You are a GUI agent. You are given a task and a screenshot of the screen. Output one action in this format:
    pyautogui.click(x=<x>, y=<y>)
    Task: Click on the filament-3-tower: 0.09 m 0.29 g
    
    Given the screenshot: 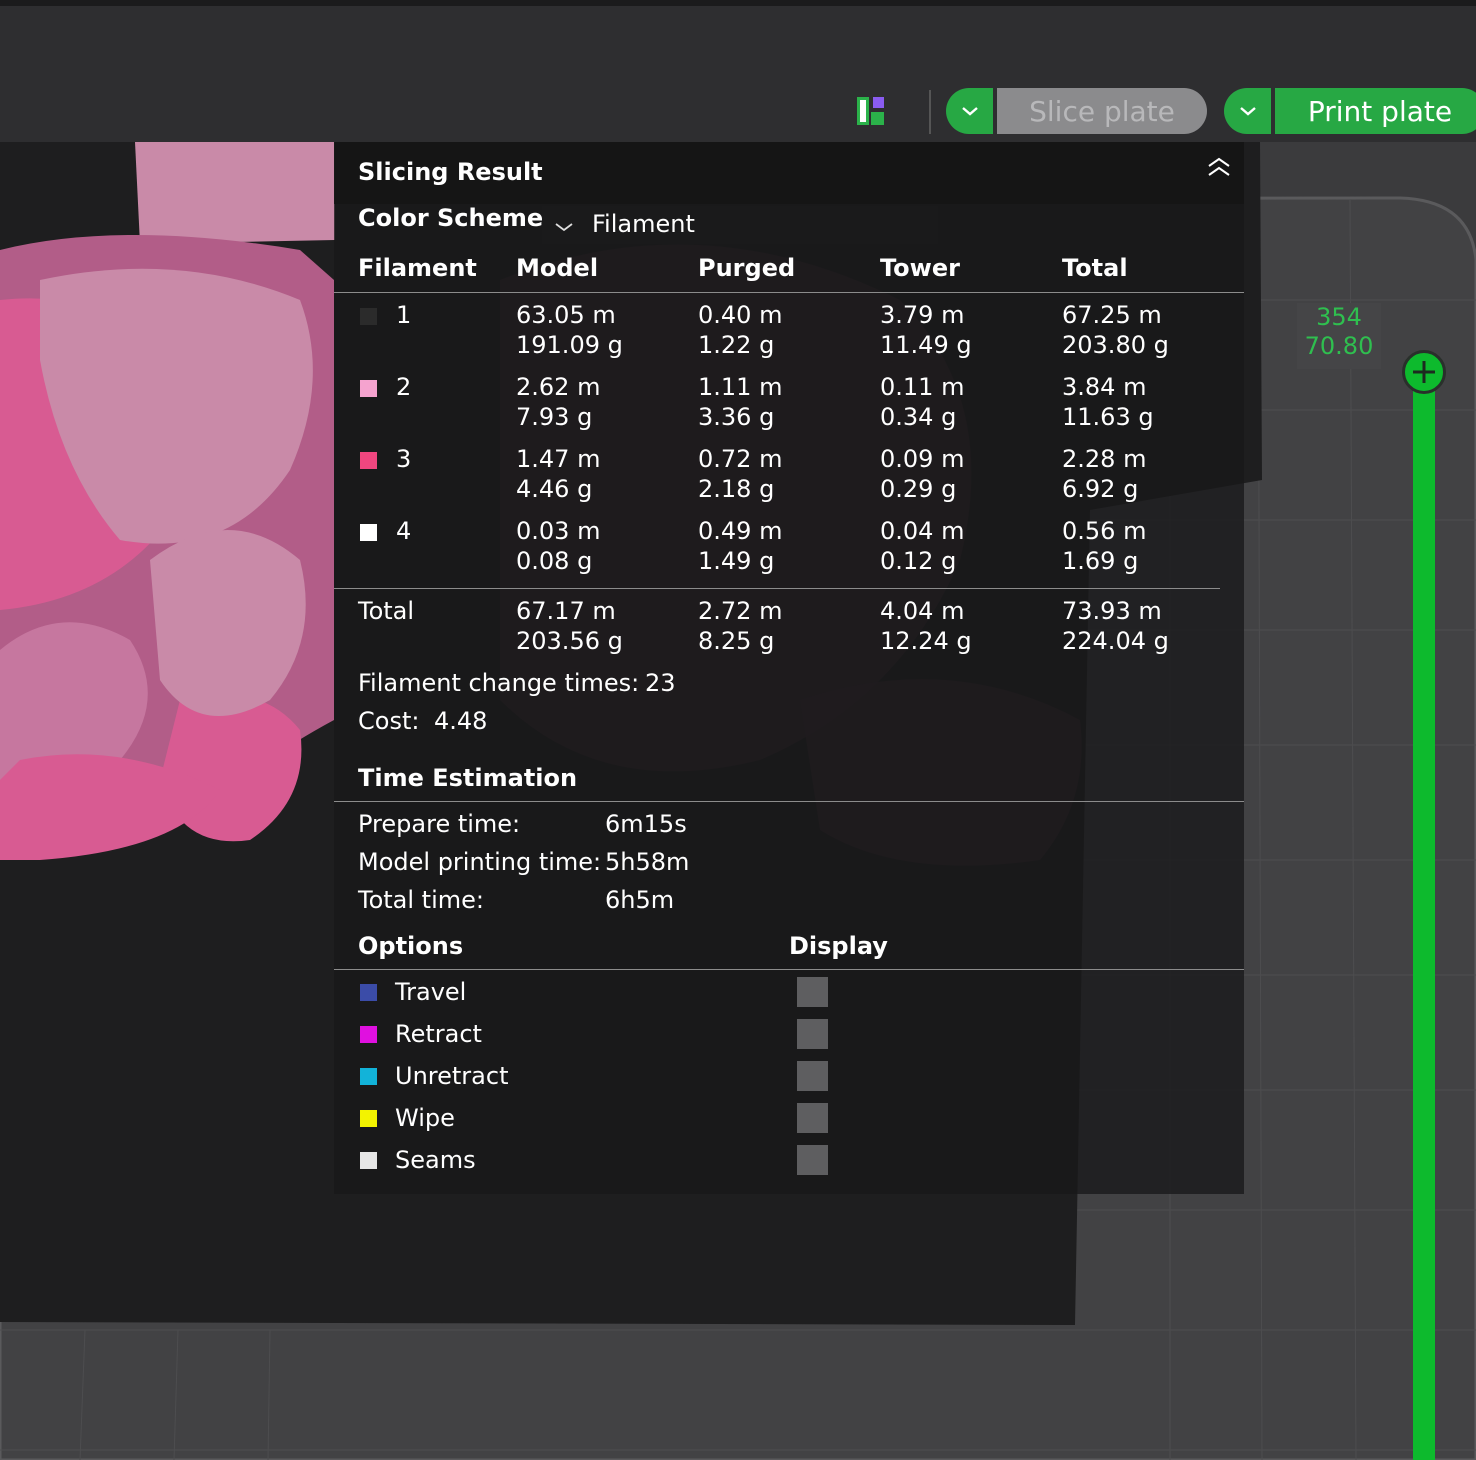 What is the action you would take?
    pyautogui.click(x=922, y=474)
    